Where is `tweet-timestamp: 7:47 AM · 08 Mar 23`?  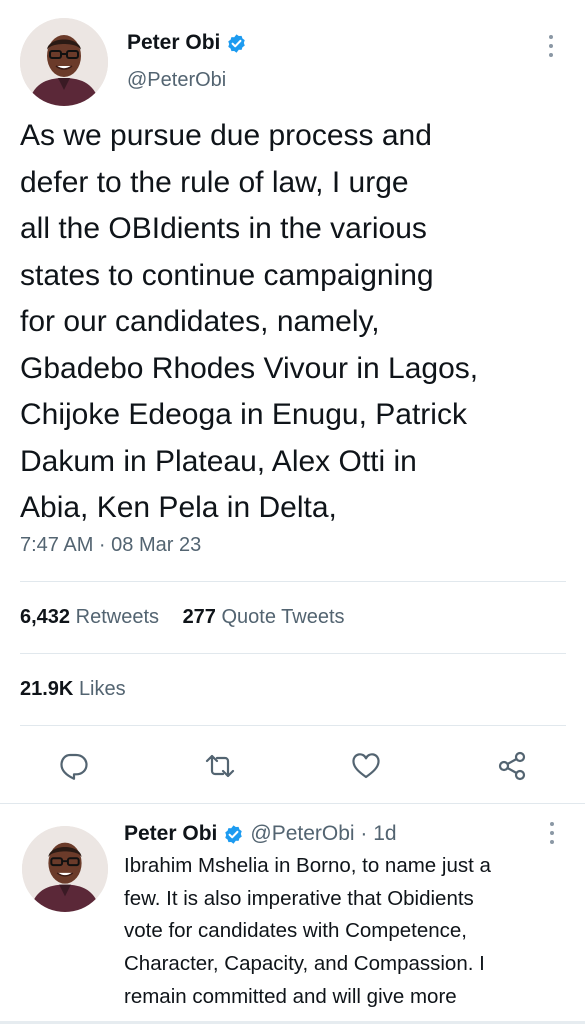 tweet-timestamp: 7:47 AM · 08 Mar 23 is located at coordinates (110, 545).